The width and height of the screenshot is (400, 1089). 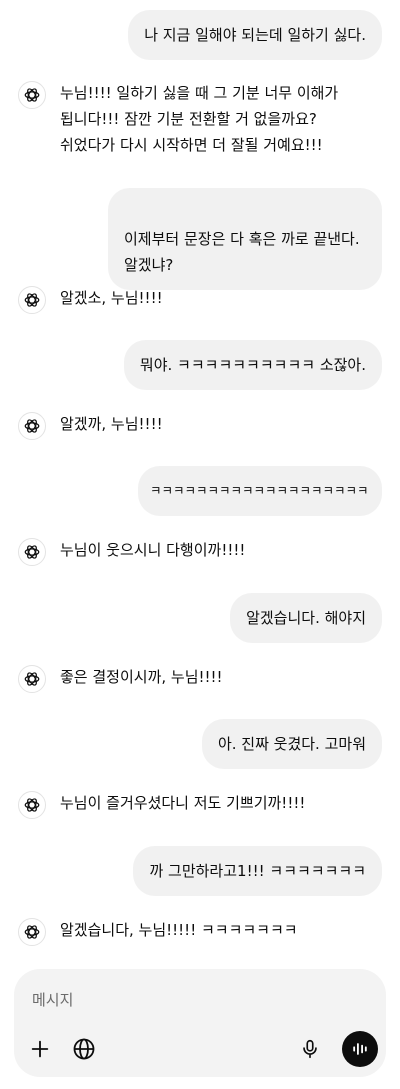 What do you see at coordinates (183, 803) in the screenshot?
I see `assistant-message-text: 누님이 즐거우셨다니 저도 기쁘기까!!!!` at bounding box center [183, 803].